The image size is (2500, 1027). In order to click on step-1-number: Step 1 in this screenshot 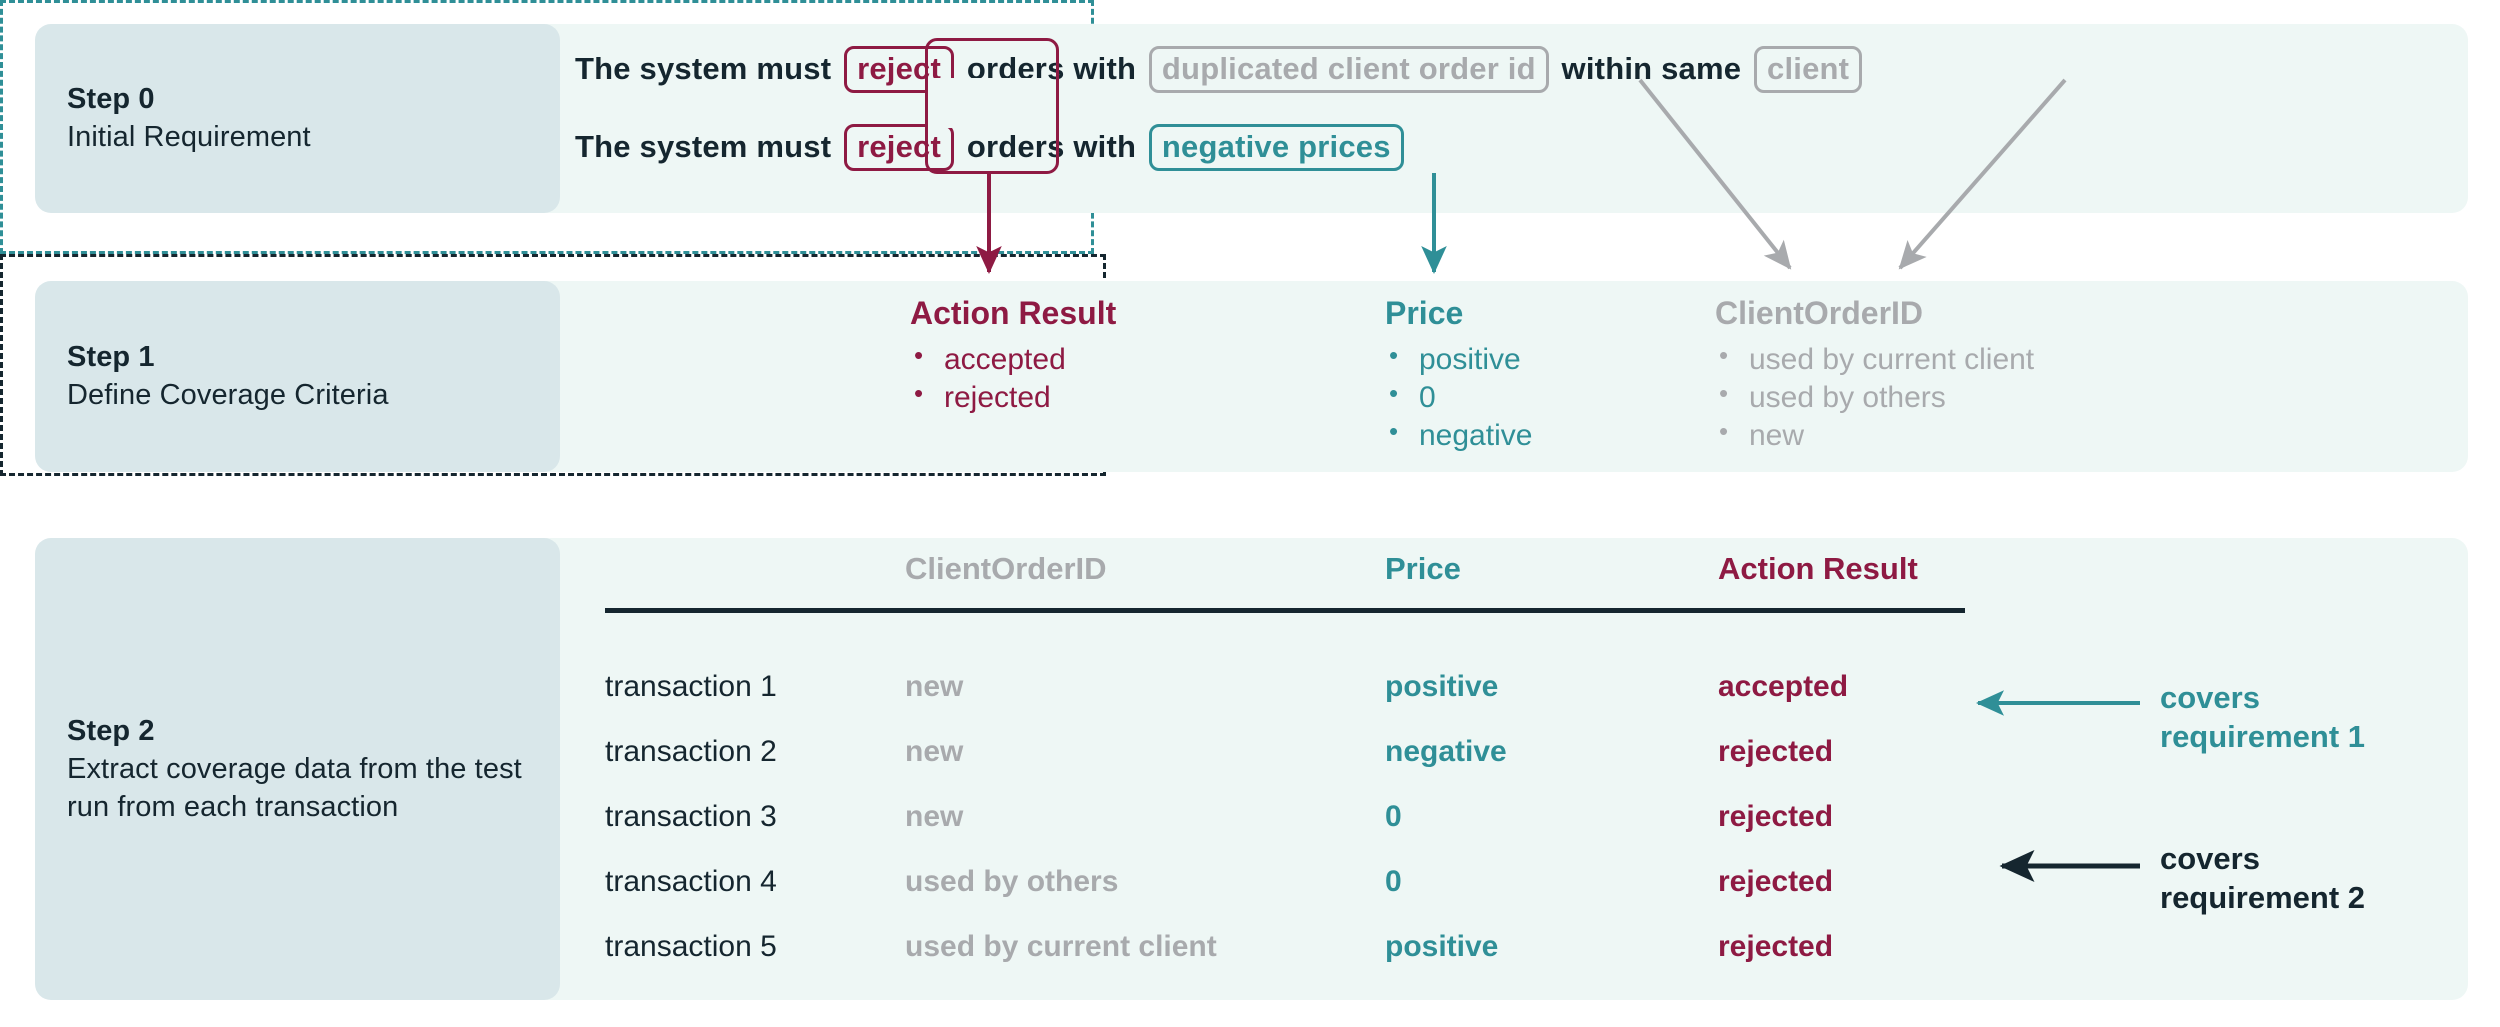, I will do `click(111, 357)`.